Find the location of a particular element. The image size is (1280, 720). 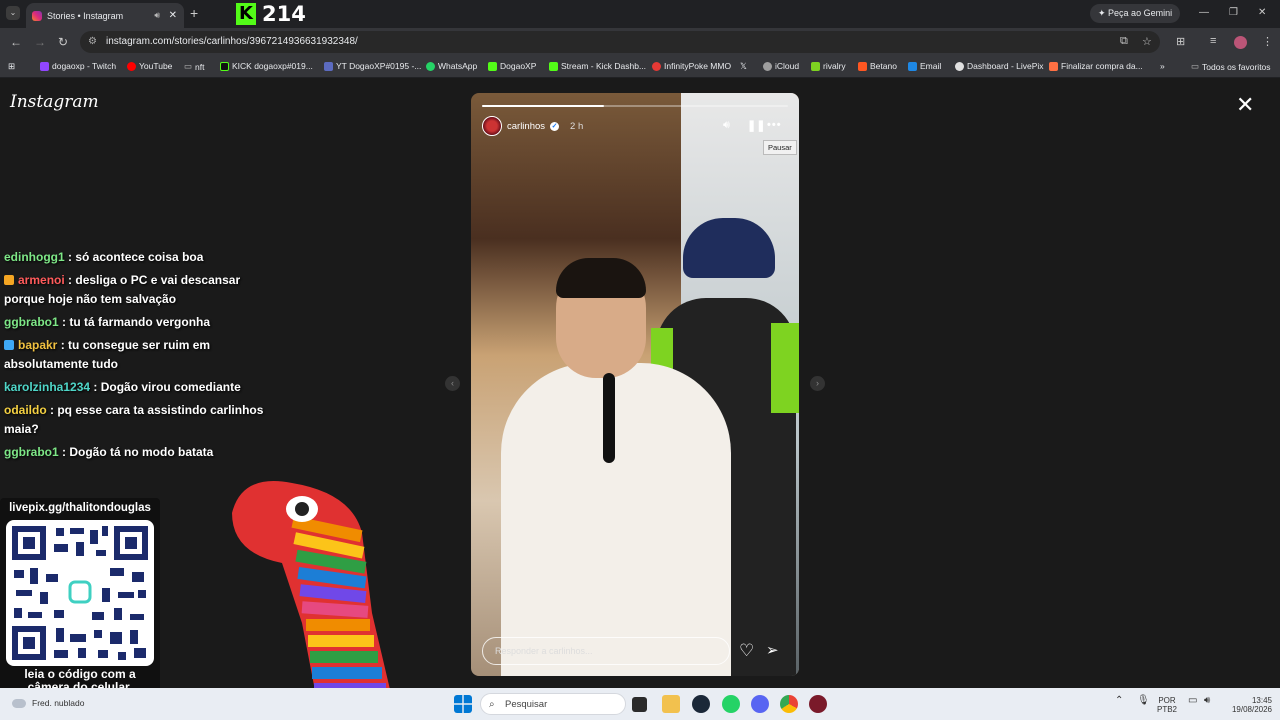

kick-viewer-overlay: K 214 is located at coordinates (271, 14).